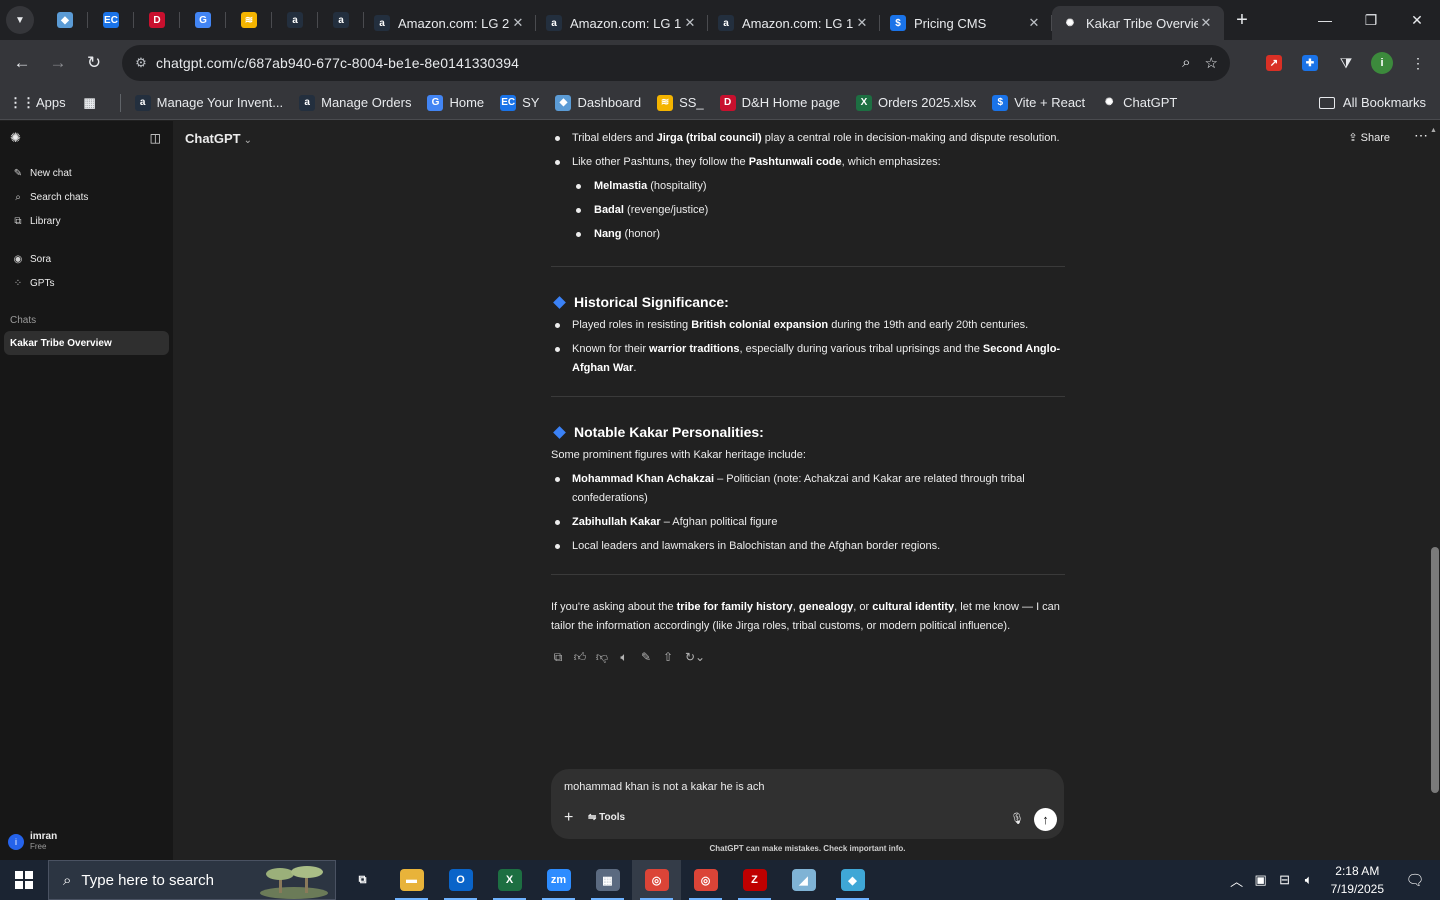 This screenshot has height=900, width=1440. I want to click on taskbar-search: ⌕ Type here to search, so click(192, 880).